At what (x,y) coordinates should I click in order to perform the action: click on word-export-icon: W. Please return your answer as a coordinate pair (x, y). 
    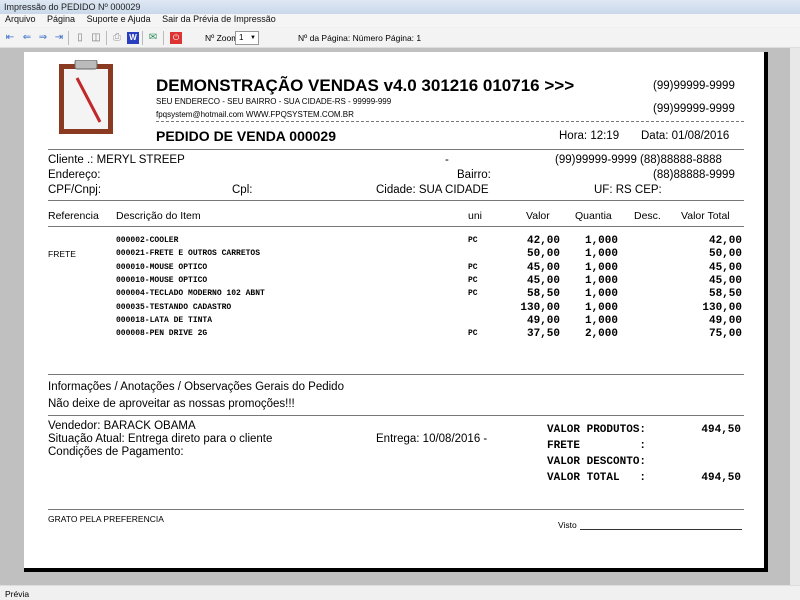
    Looking at the image, I should click on (133, 38).